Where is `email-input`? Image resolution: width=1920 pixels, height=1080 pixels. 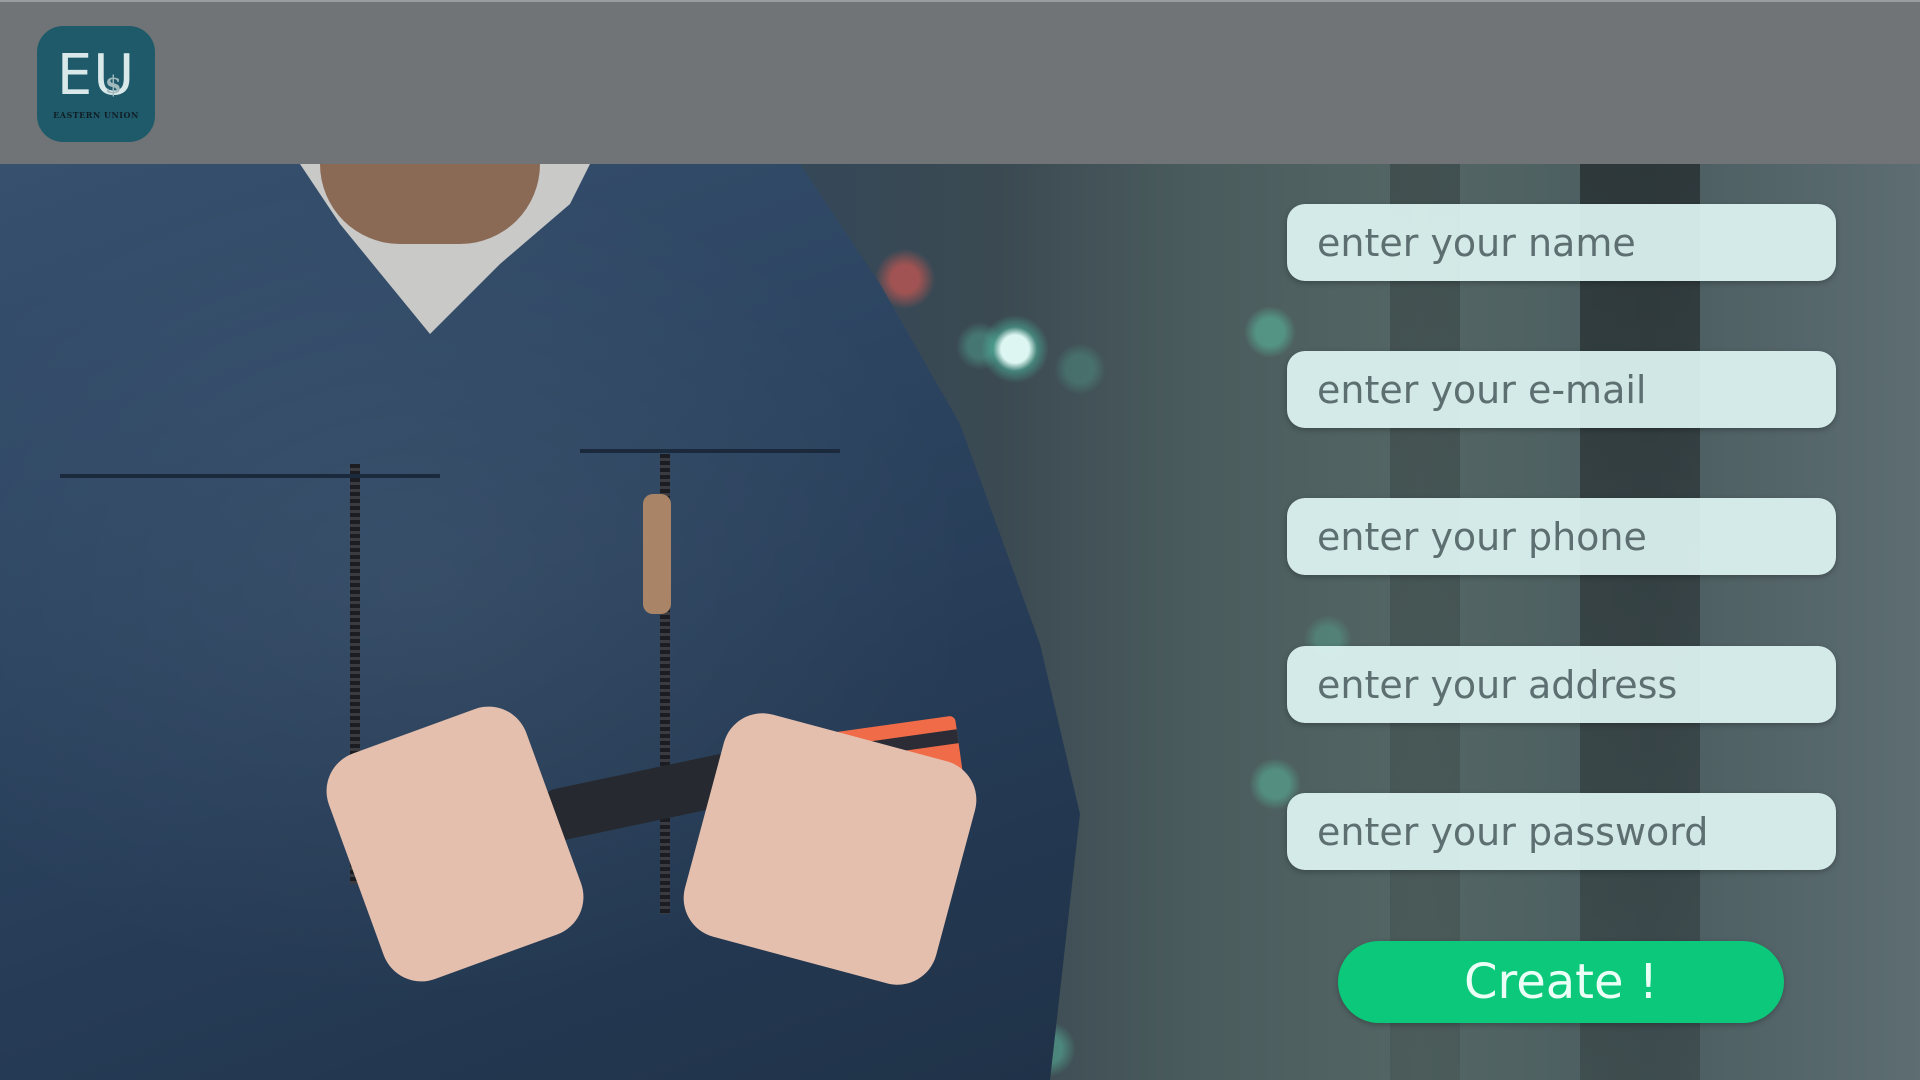 email-input is located at coordinates (1561, 389).